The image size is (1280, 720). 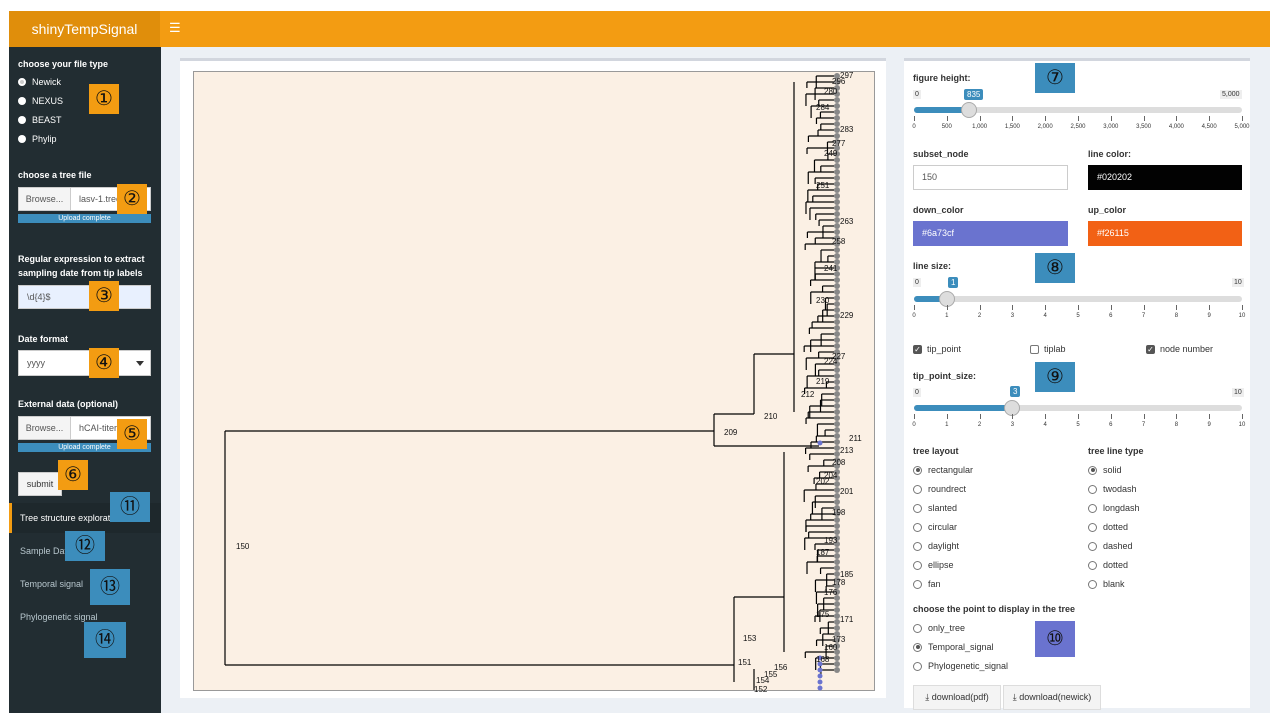 What do you see at coordinates (84, 363) in the screenshot?
I see `date-format-select: yyyy` at bounding box center [84, 363].